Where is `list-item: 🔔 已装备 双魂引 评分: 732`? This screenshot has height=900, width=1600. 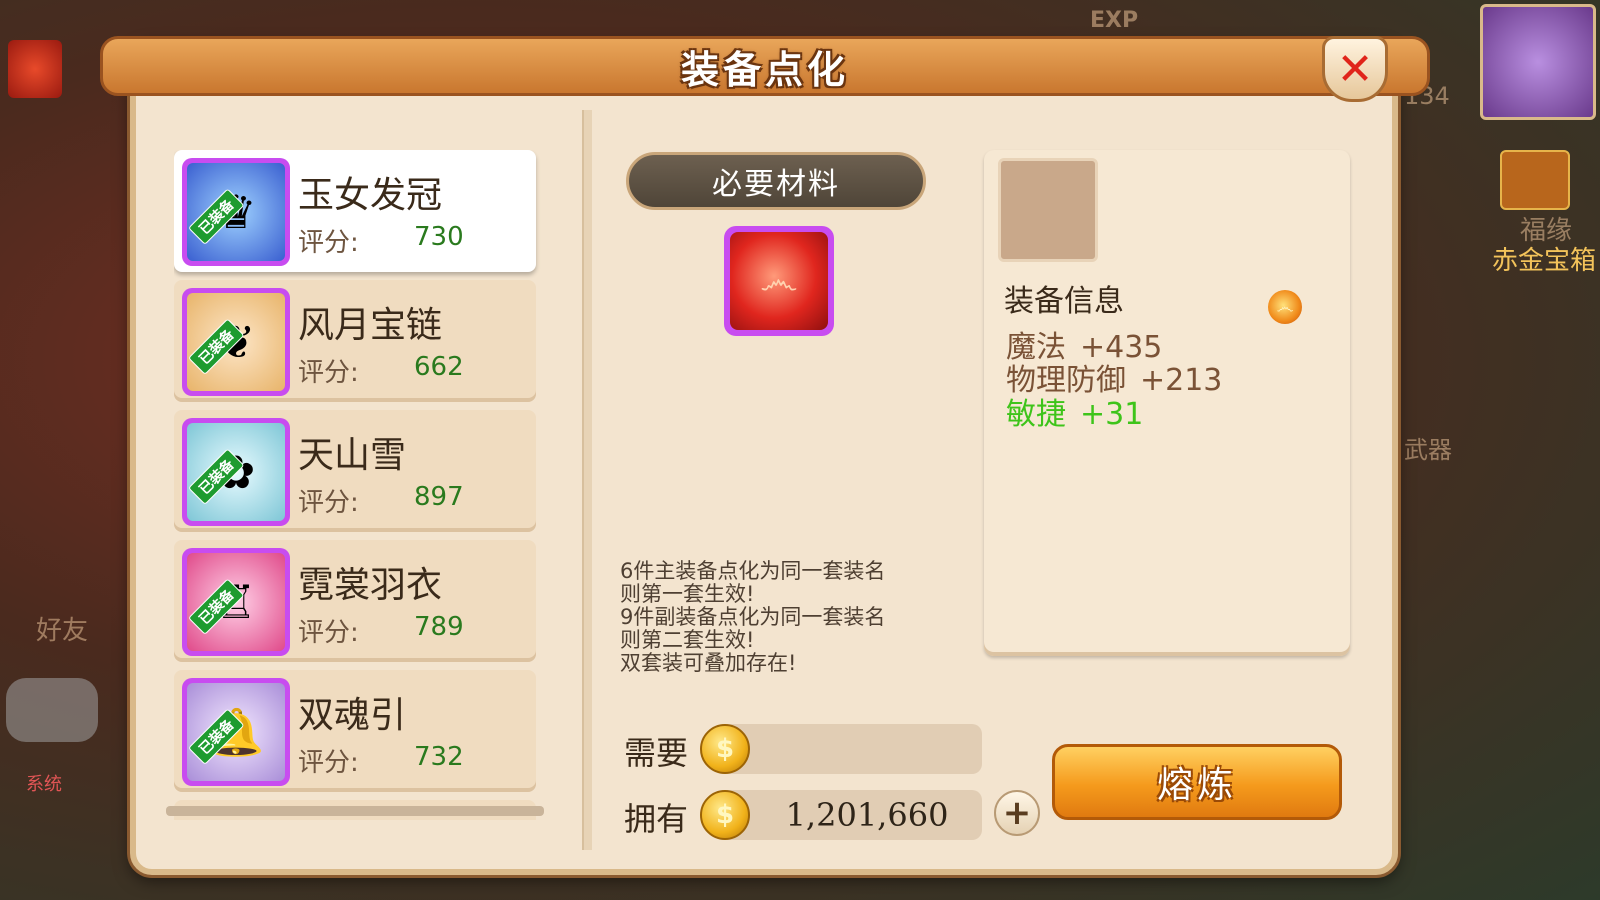
list-item: 🔔 已装备 双魂引 评分: 732 is located at coordinates (355, 731).